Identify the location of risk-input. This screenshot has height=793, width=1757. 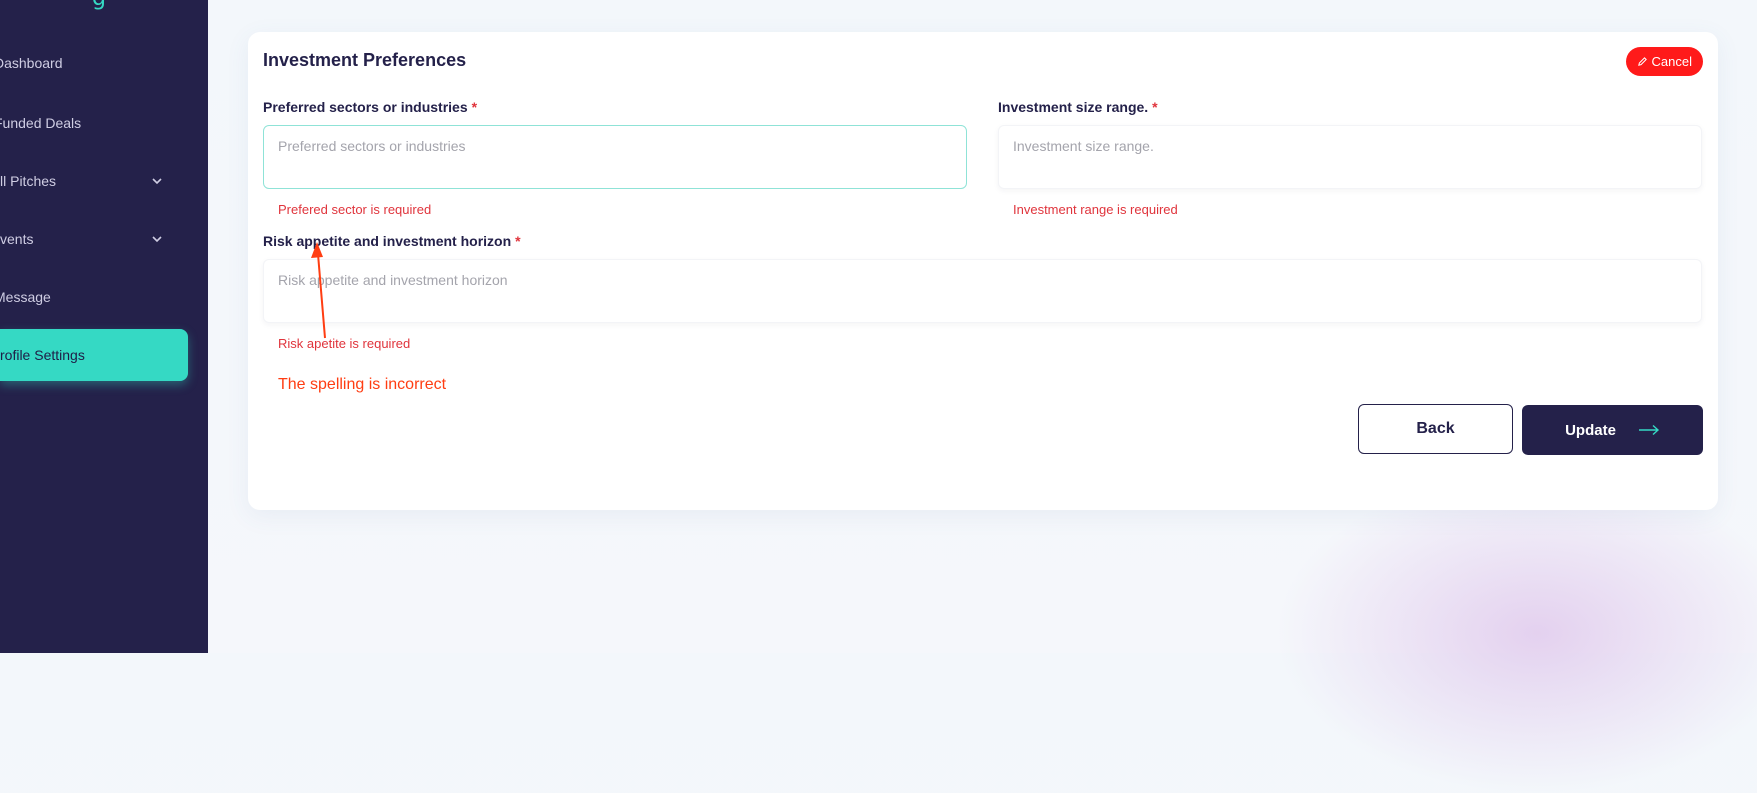
(982, 291).